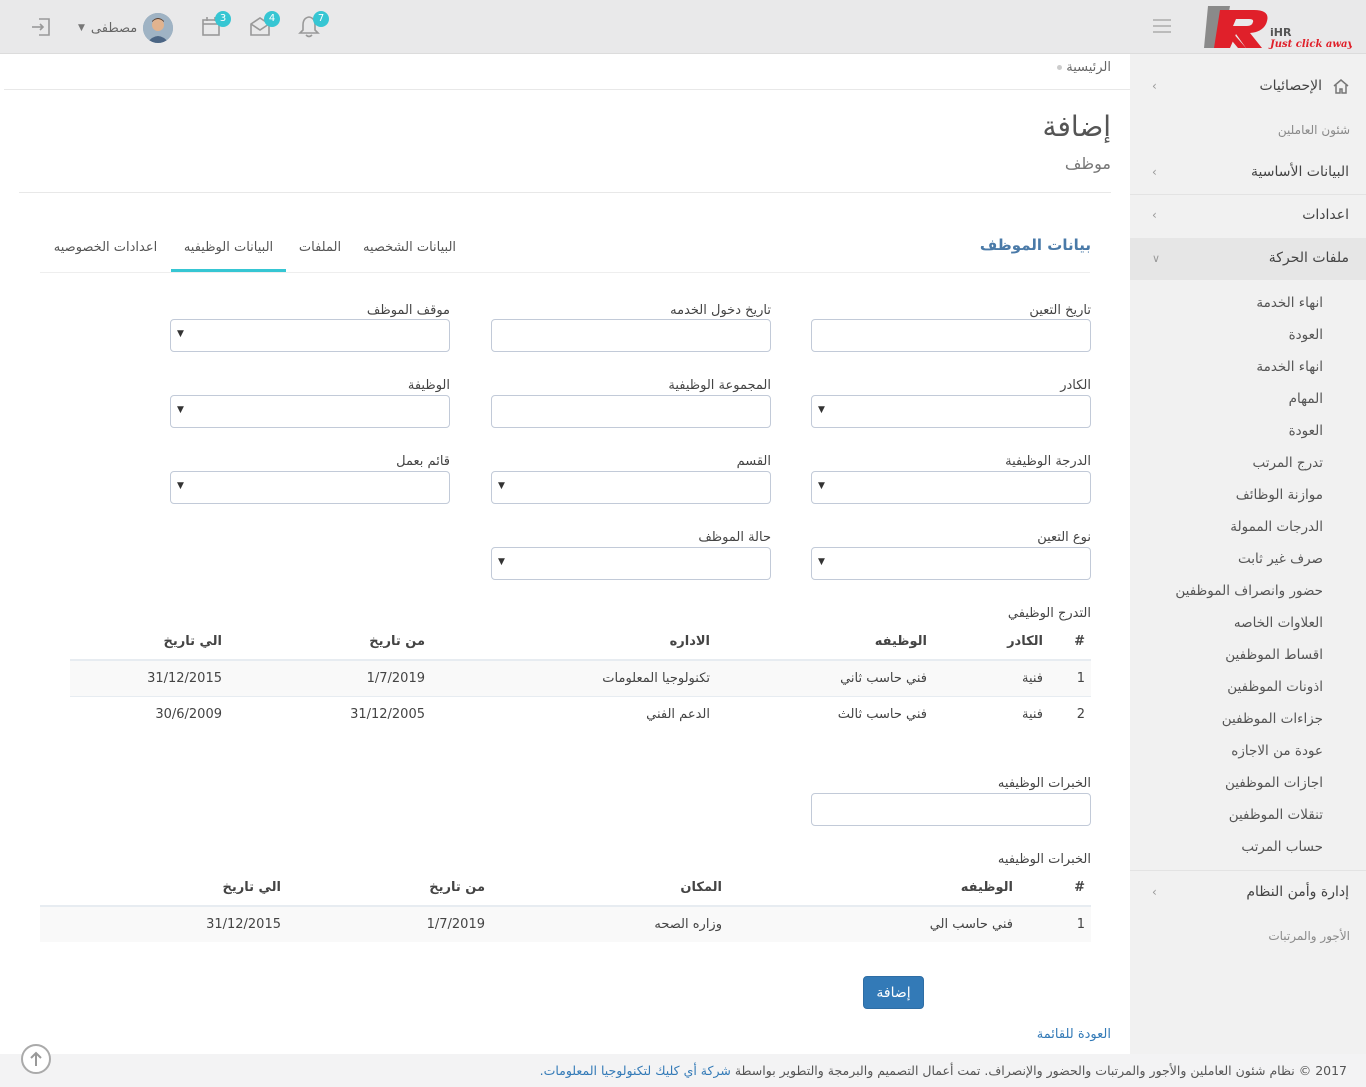  What do you see at coordinates (310, 487) in the screenshot?
I see `acting-select: ▼` at bounding box center [310, 487].